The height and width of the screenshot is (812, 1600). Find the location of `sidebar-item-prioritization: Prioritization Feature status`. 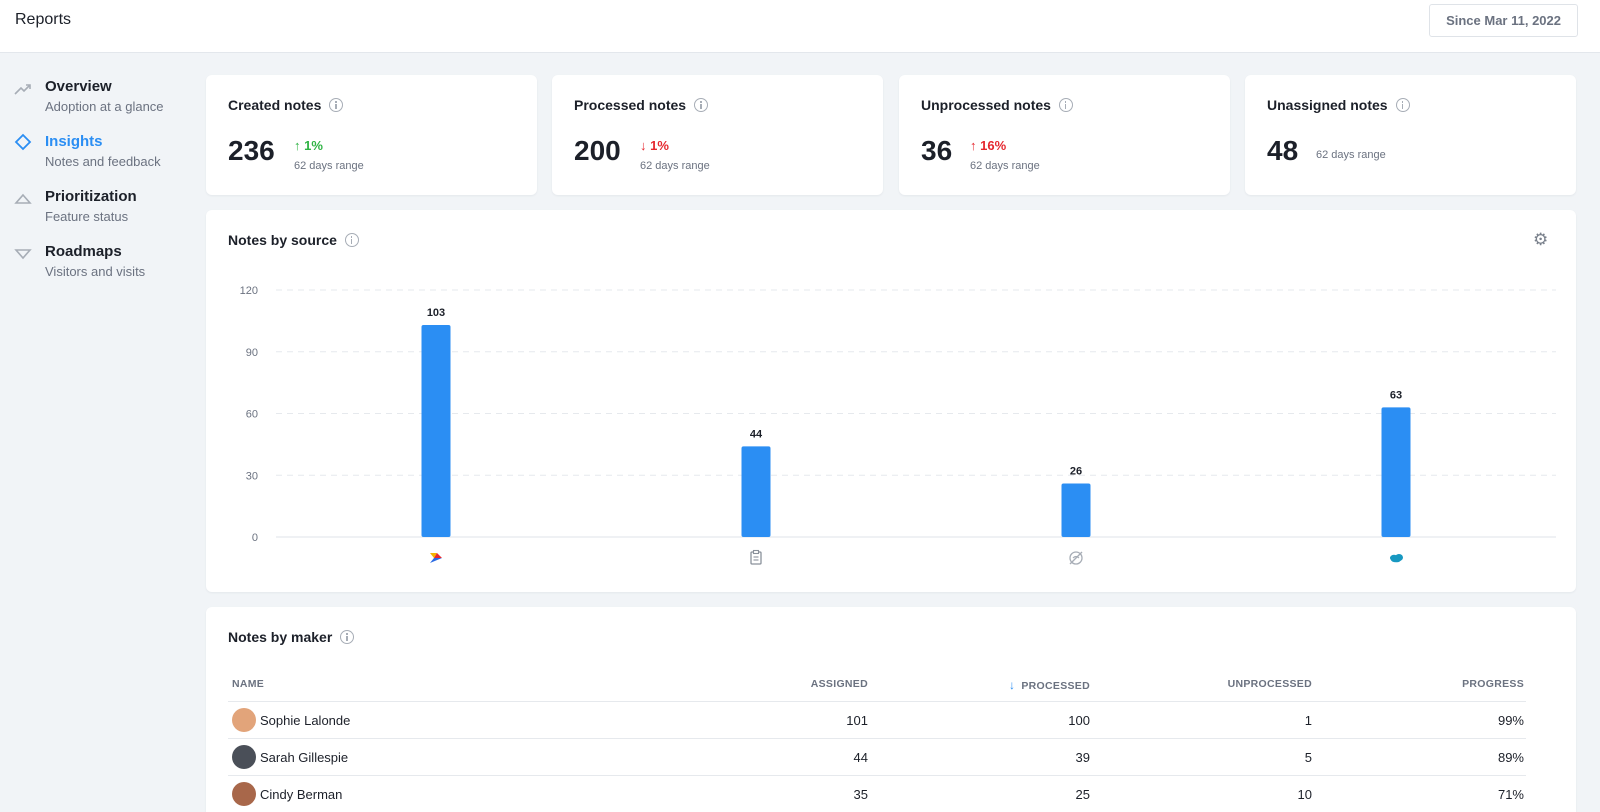

sidebar-item-prioritization: Prioritization Feature status is located at coordinates (104, 211).